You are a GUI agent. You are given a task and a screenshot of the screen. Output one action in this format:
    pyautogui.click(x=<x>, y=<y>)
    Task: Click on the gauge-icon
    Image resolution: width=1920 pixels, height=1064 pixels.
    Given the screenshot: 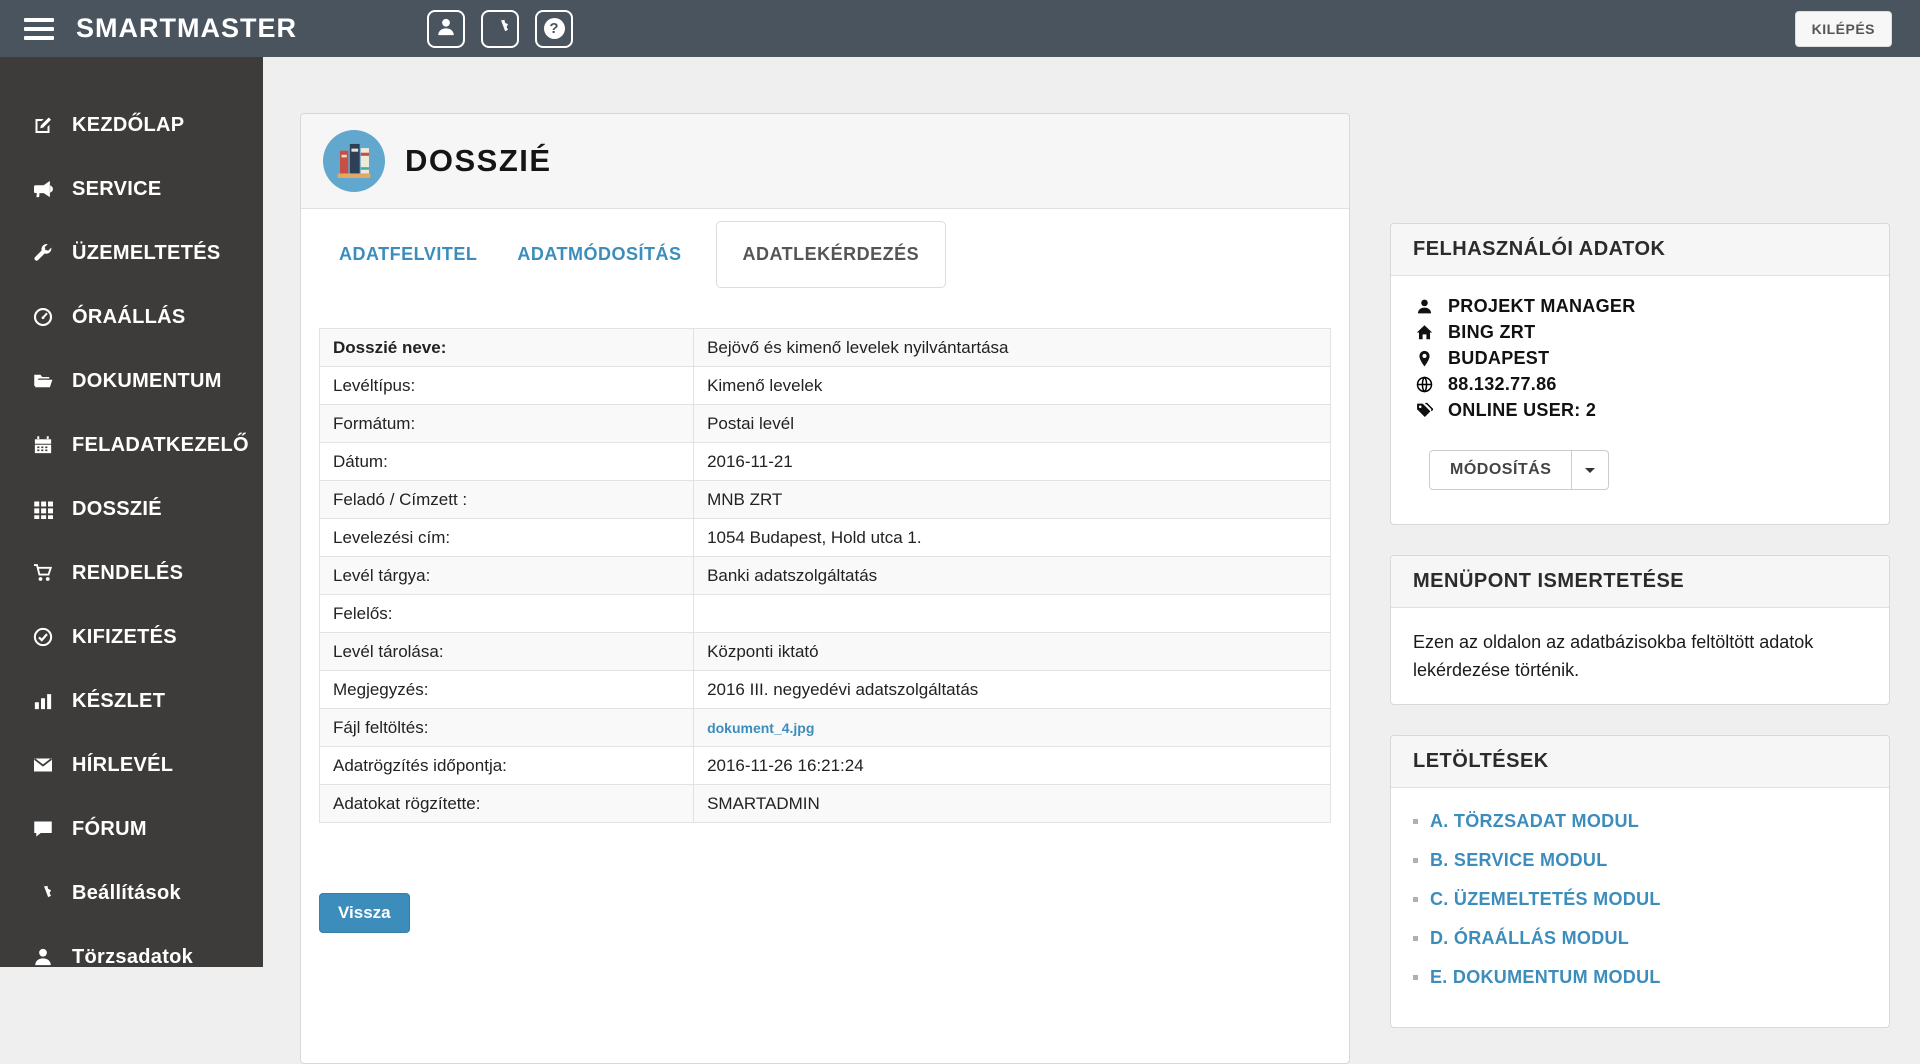 What is the action you would take?
    pyautogui.click(x=43, y=317)
    